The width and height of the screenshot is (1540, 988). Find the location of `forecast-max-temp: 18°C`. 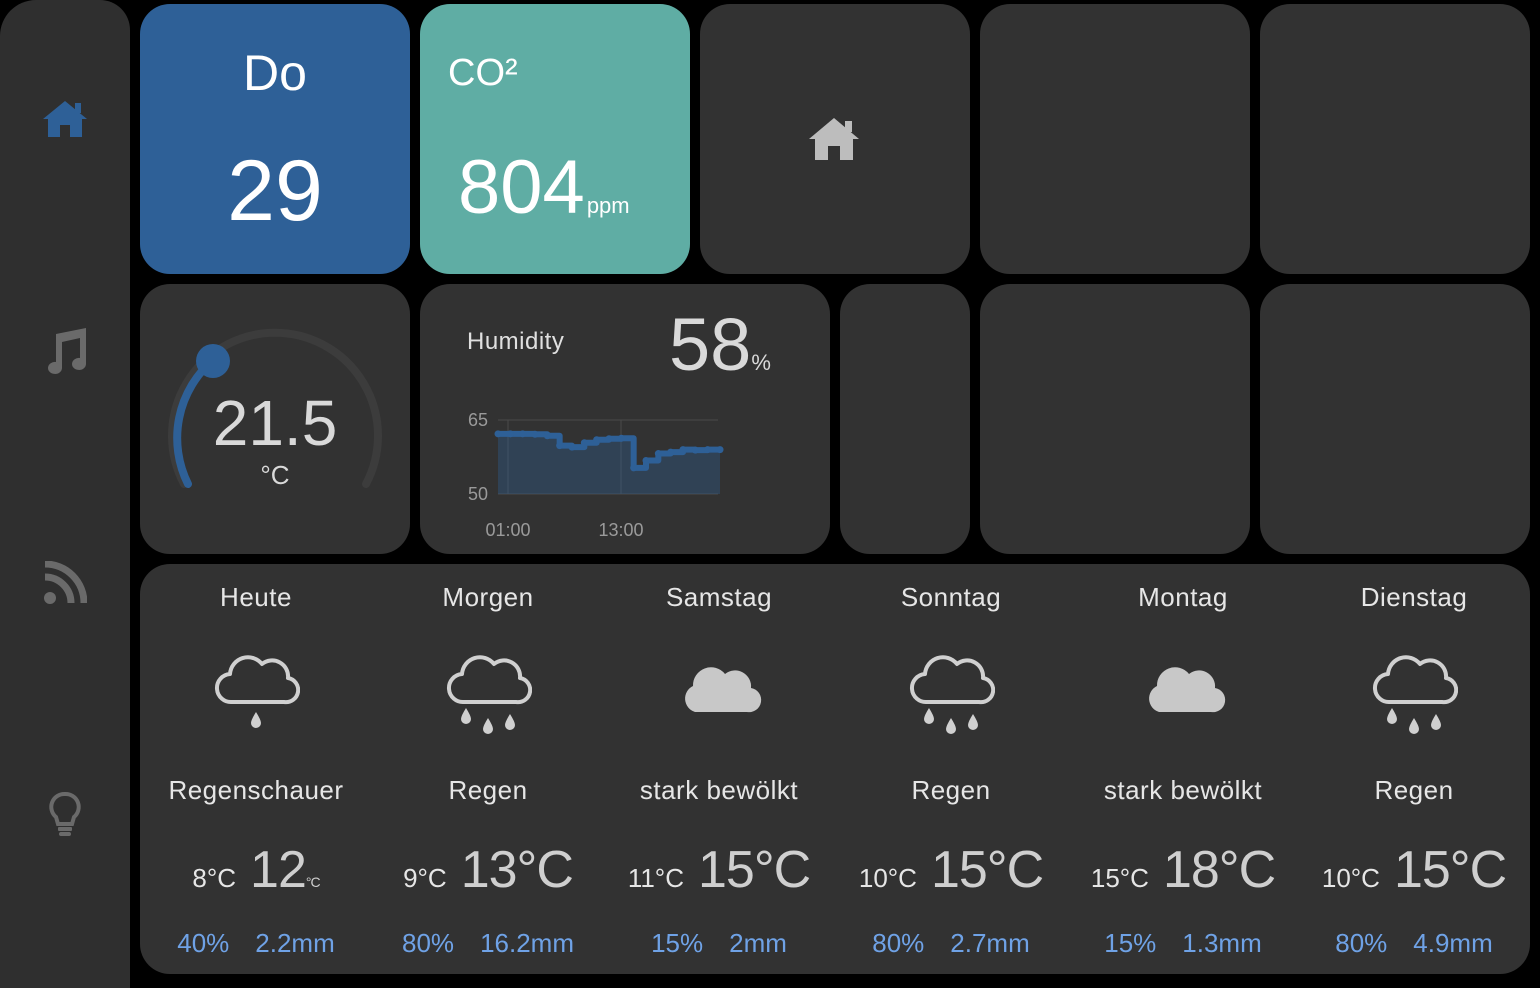

forecast-max-temp: 18°C is located at coordinates (1219, 870).